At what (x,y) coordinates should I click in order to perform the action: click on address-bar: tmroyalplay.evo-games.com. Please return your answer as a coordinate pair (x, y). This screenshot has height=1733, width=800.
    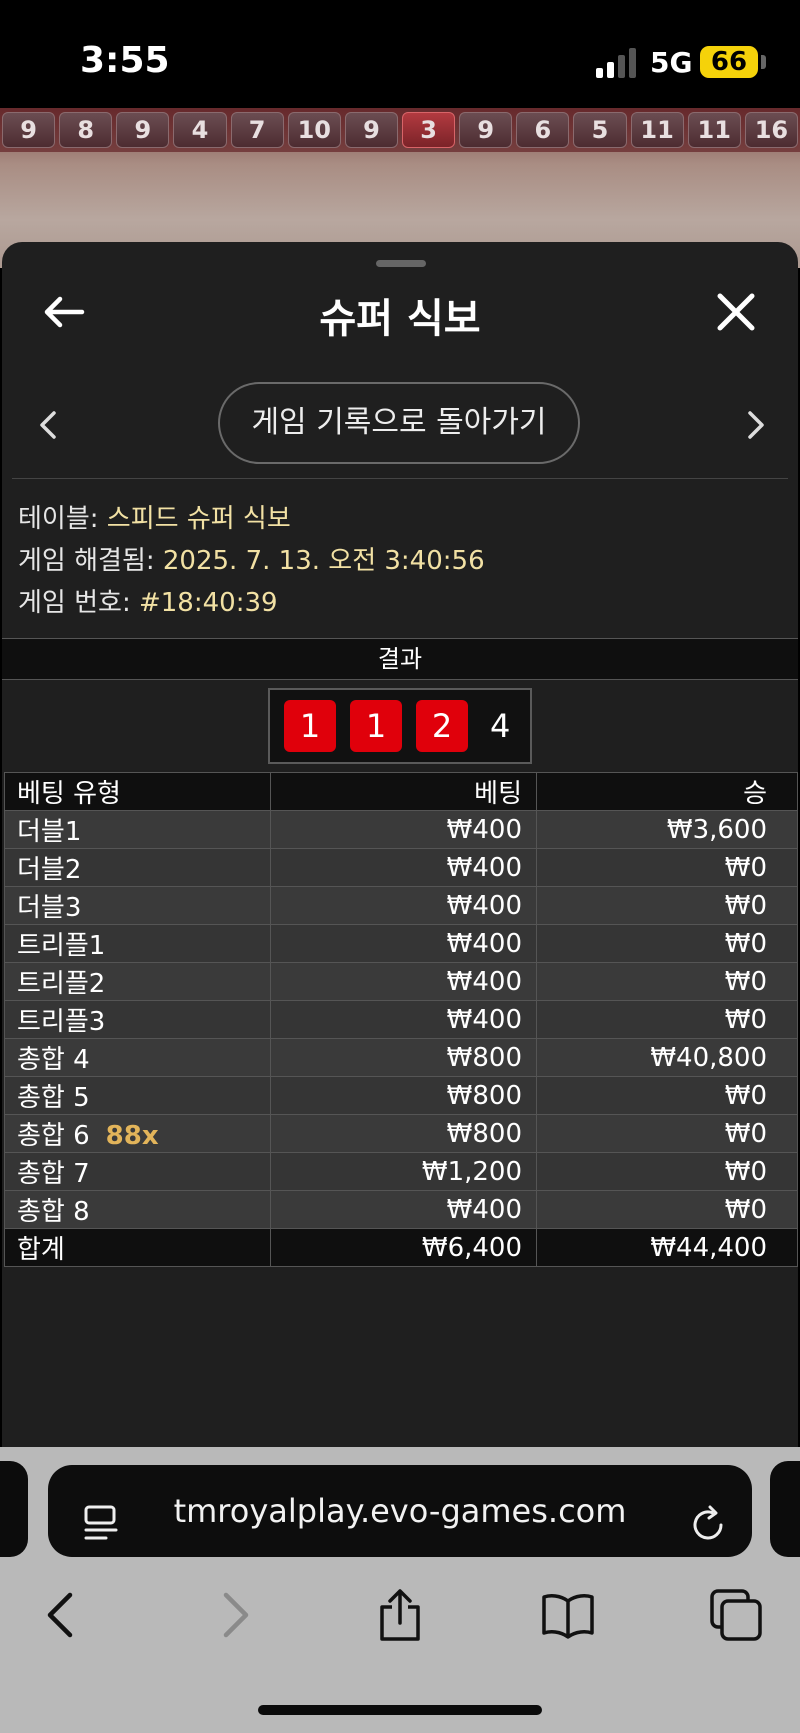
    Looking at the image, I should click on (400, 1511).